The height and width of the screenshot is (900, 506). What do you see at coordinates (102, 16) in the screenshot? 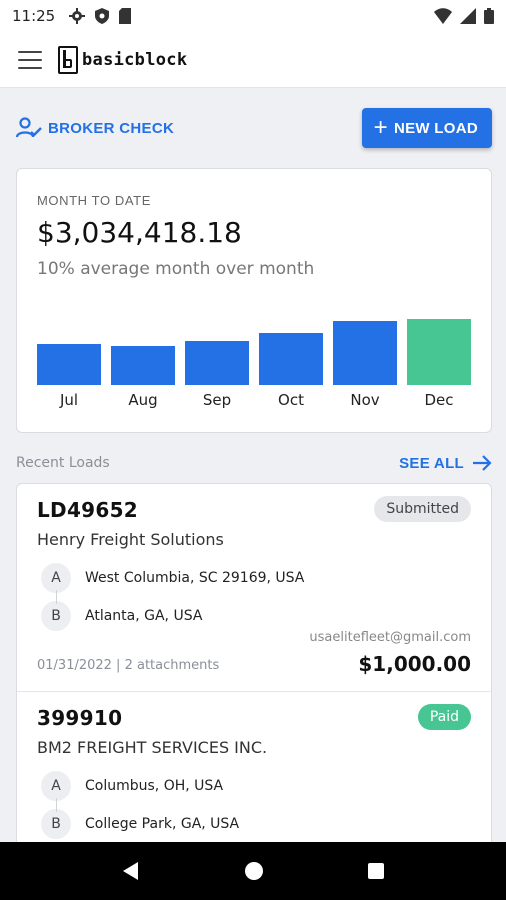
I see `shield-icon` at bounding box center [102, 16].